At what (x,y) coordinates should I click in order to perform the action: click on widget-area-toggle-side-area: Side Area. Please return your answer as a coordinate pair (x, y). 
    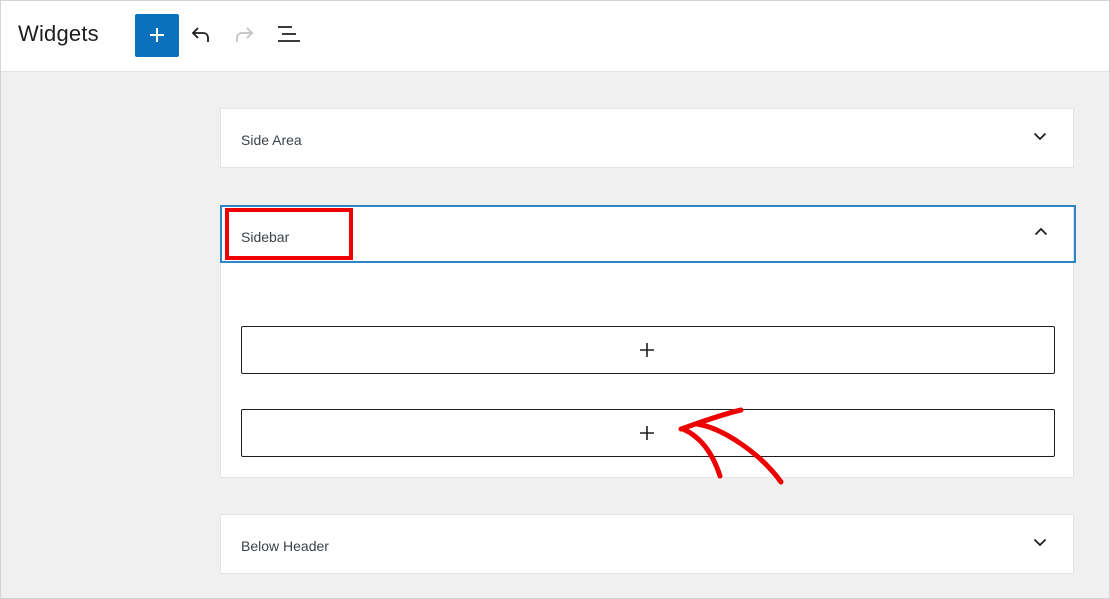
    Looking at the image, I should click on (647, 138).